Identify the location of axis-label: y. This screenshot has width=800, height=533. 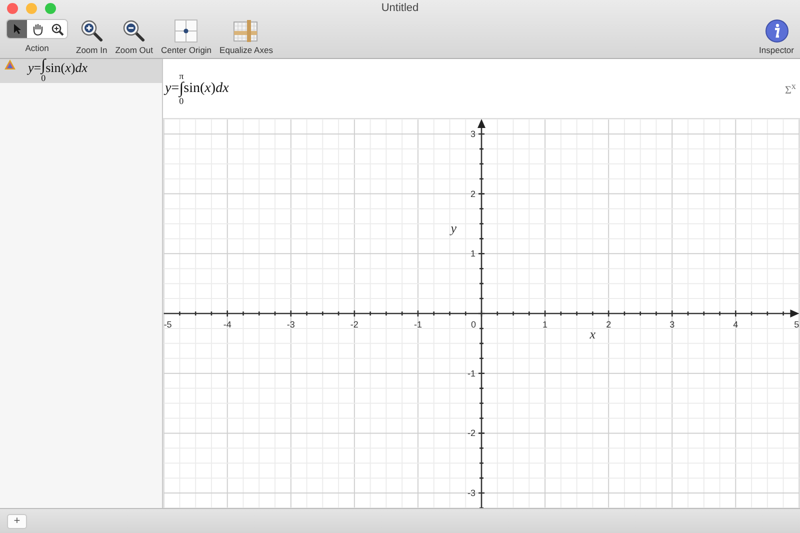
(453, 228).